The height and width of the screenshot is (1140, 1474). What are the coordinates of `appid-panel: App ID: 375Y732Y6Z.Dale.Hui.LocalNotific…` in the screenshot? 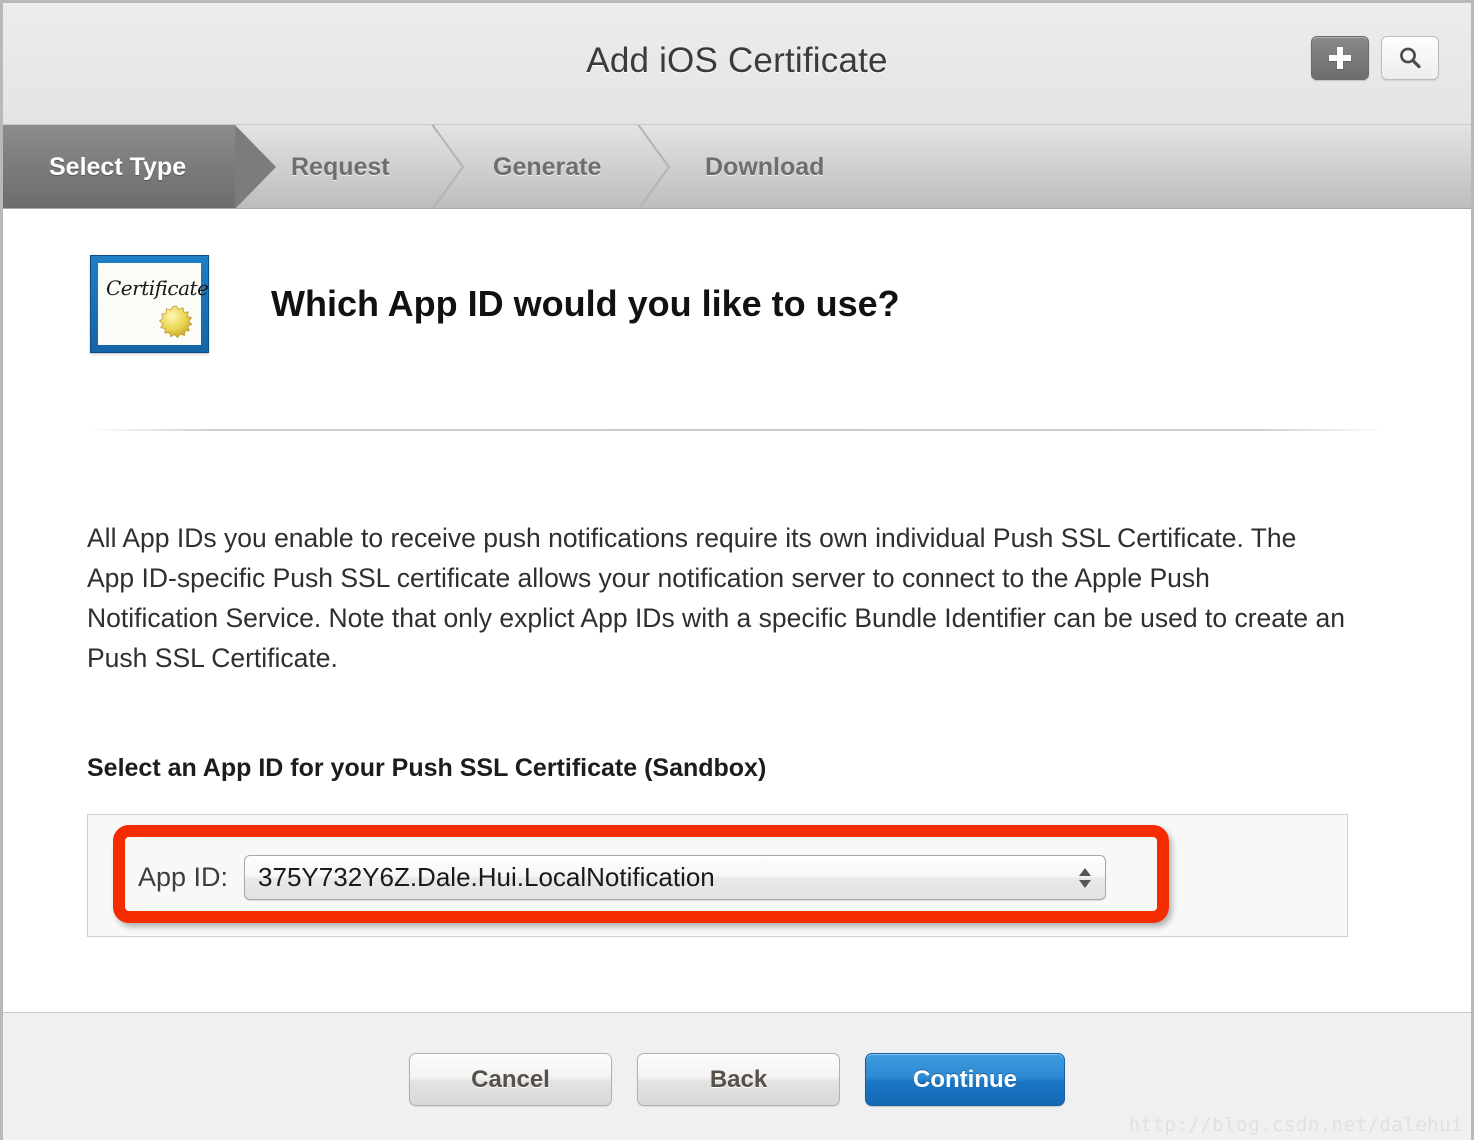 It's located at (717, 875).